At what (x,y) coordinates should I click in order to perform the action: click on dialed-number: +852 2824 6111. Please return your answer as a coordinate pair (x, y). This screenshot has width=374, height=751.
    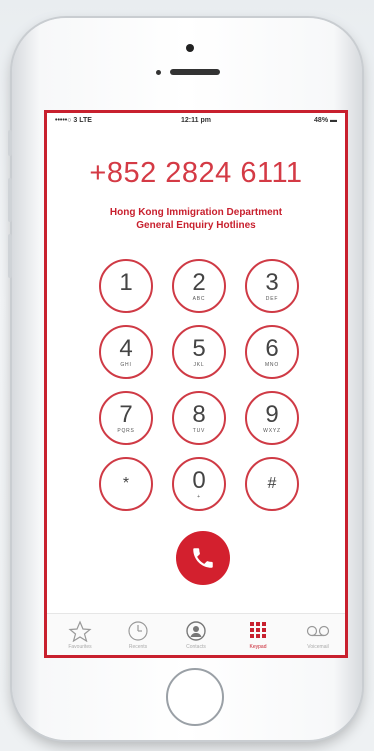
    Looking at the image, I should click on (196, 173).